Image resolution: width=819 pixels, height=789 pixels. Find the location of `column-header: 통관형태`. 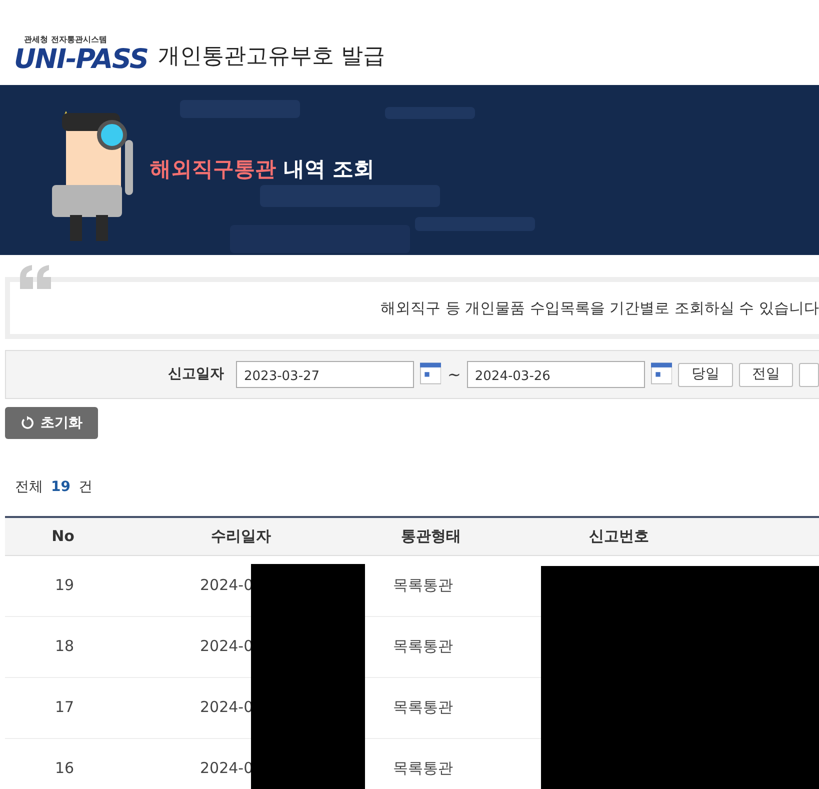

column-header: 통관형태 is located at coordinates (431, 536).